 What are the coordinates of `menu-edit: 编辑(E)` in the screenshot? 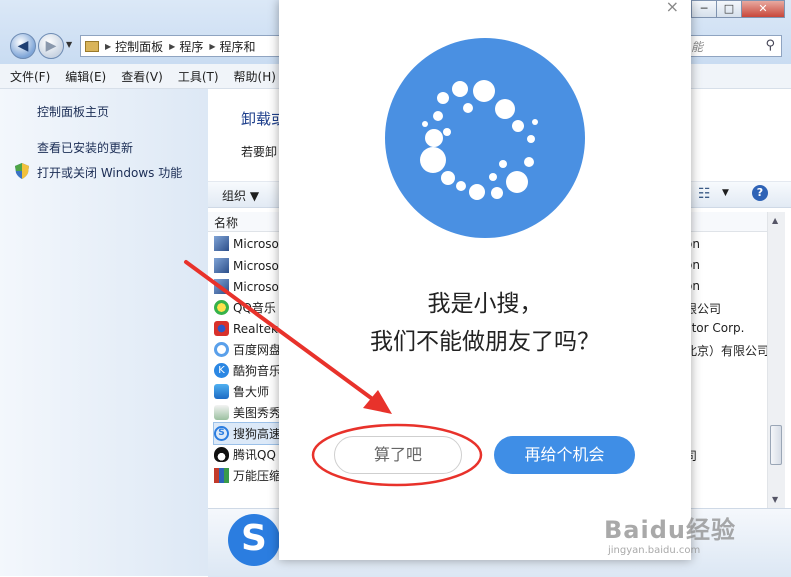 It's located at (85, 76).